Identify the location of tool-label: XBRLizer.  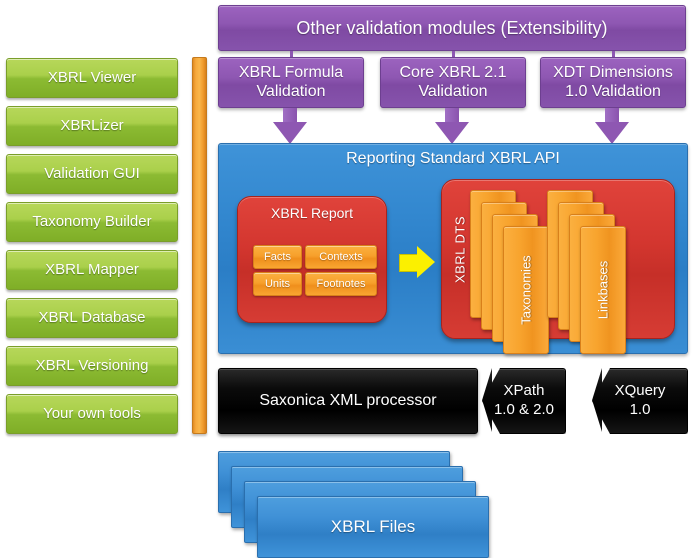
(92, 126).